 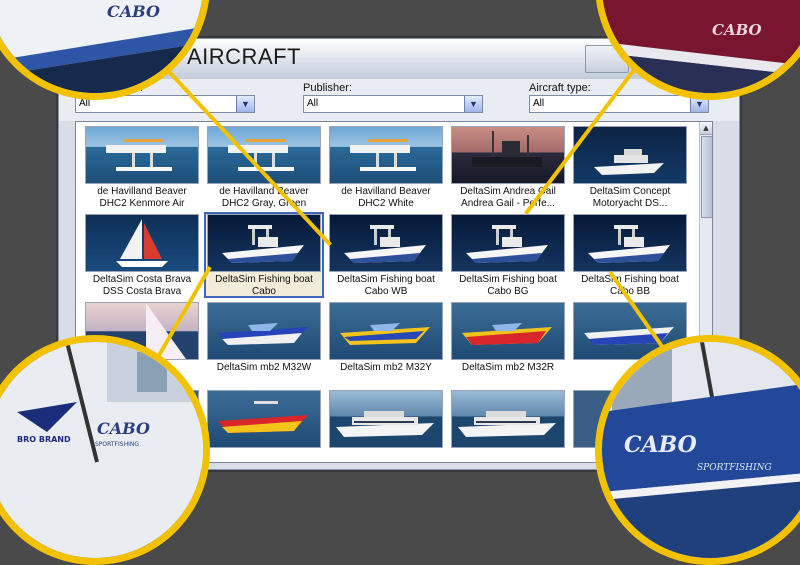 What do you see at coordinates (327, 88) in the screenshot?
I see `publisher-label: Publisher:` at bounding box center [327, 88].